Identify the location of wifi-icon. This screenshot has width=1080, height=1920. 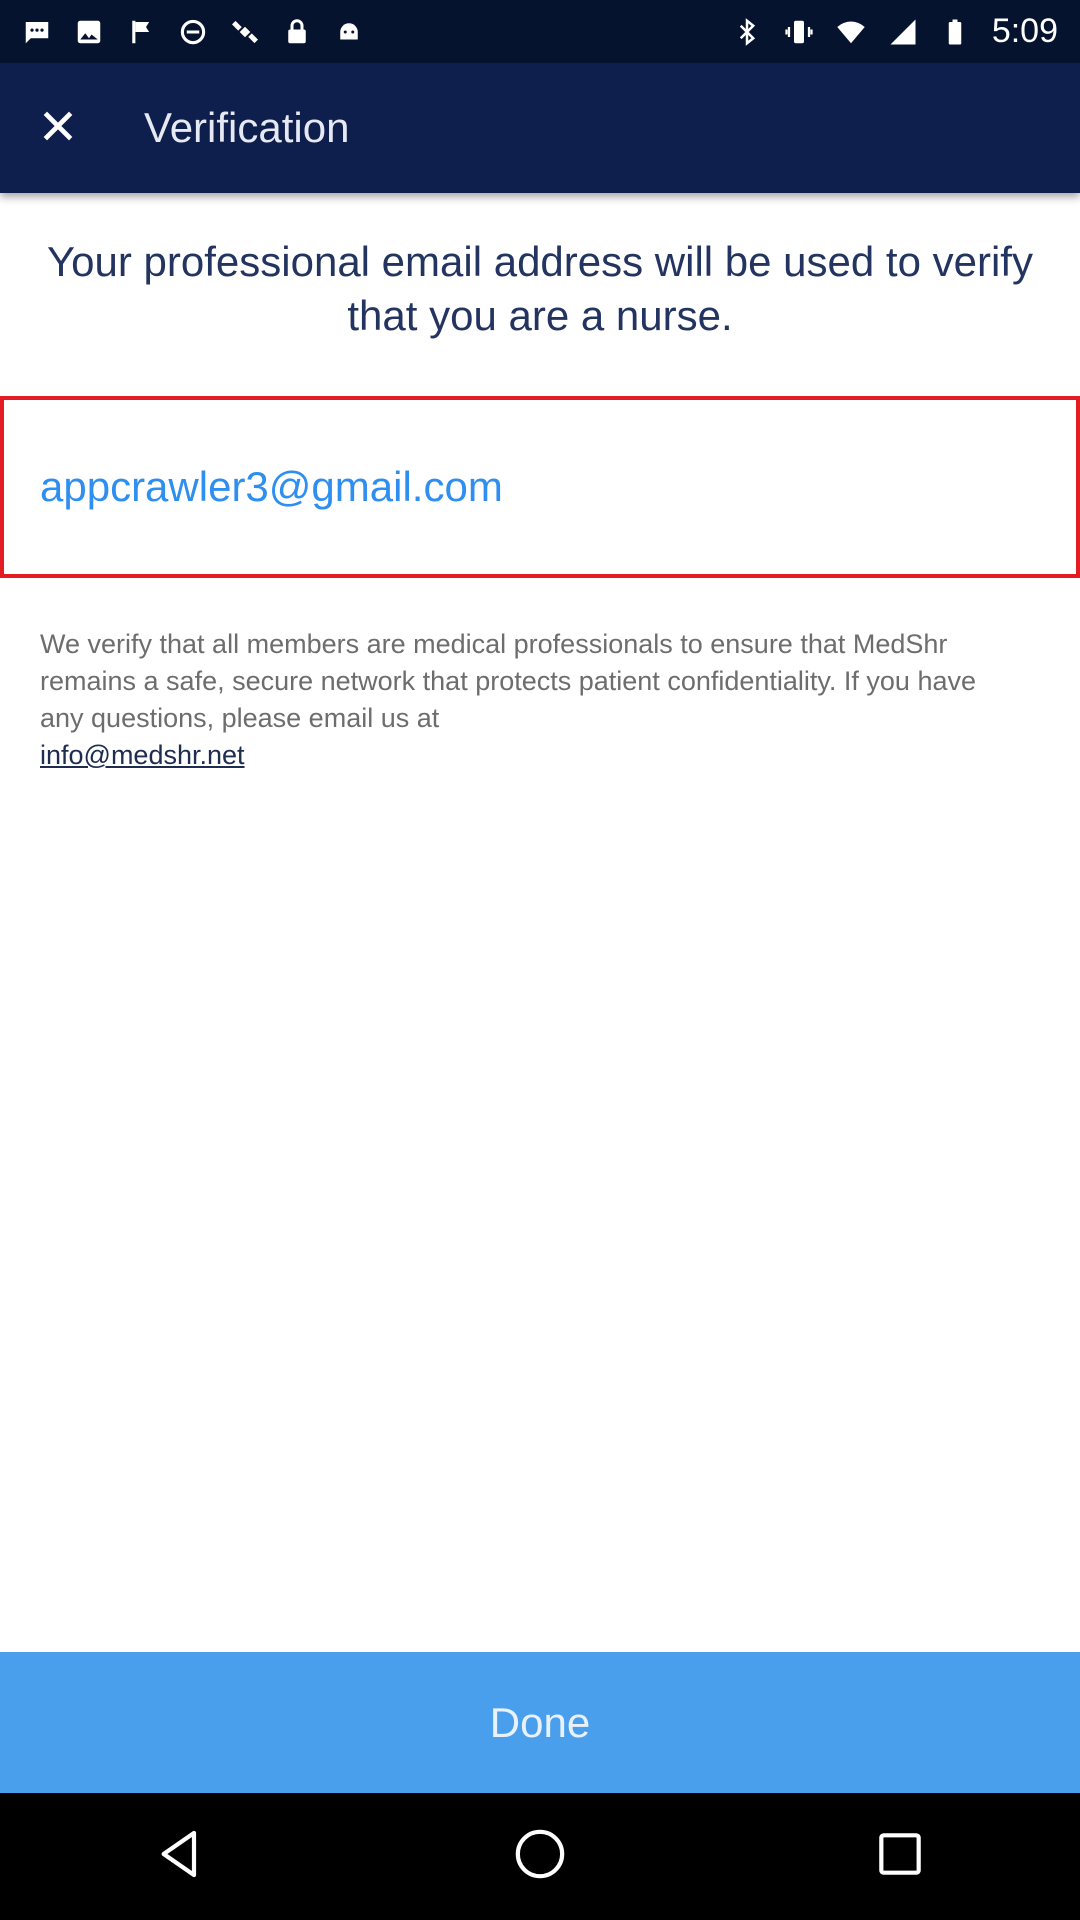
(851, 32).